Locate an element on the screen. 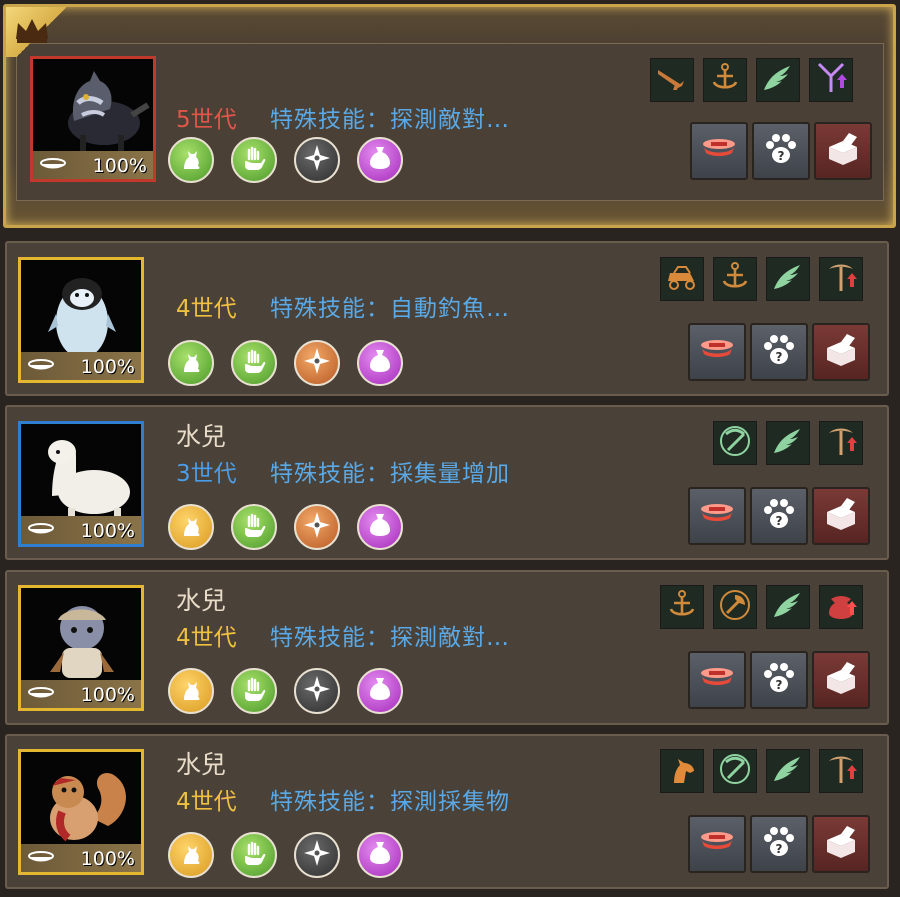 This screenshot has height=897, width=900. open-box-icon is located at coordinates (841, 352).